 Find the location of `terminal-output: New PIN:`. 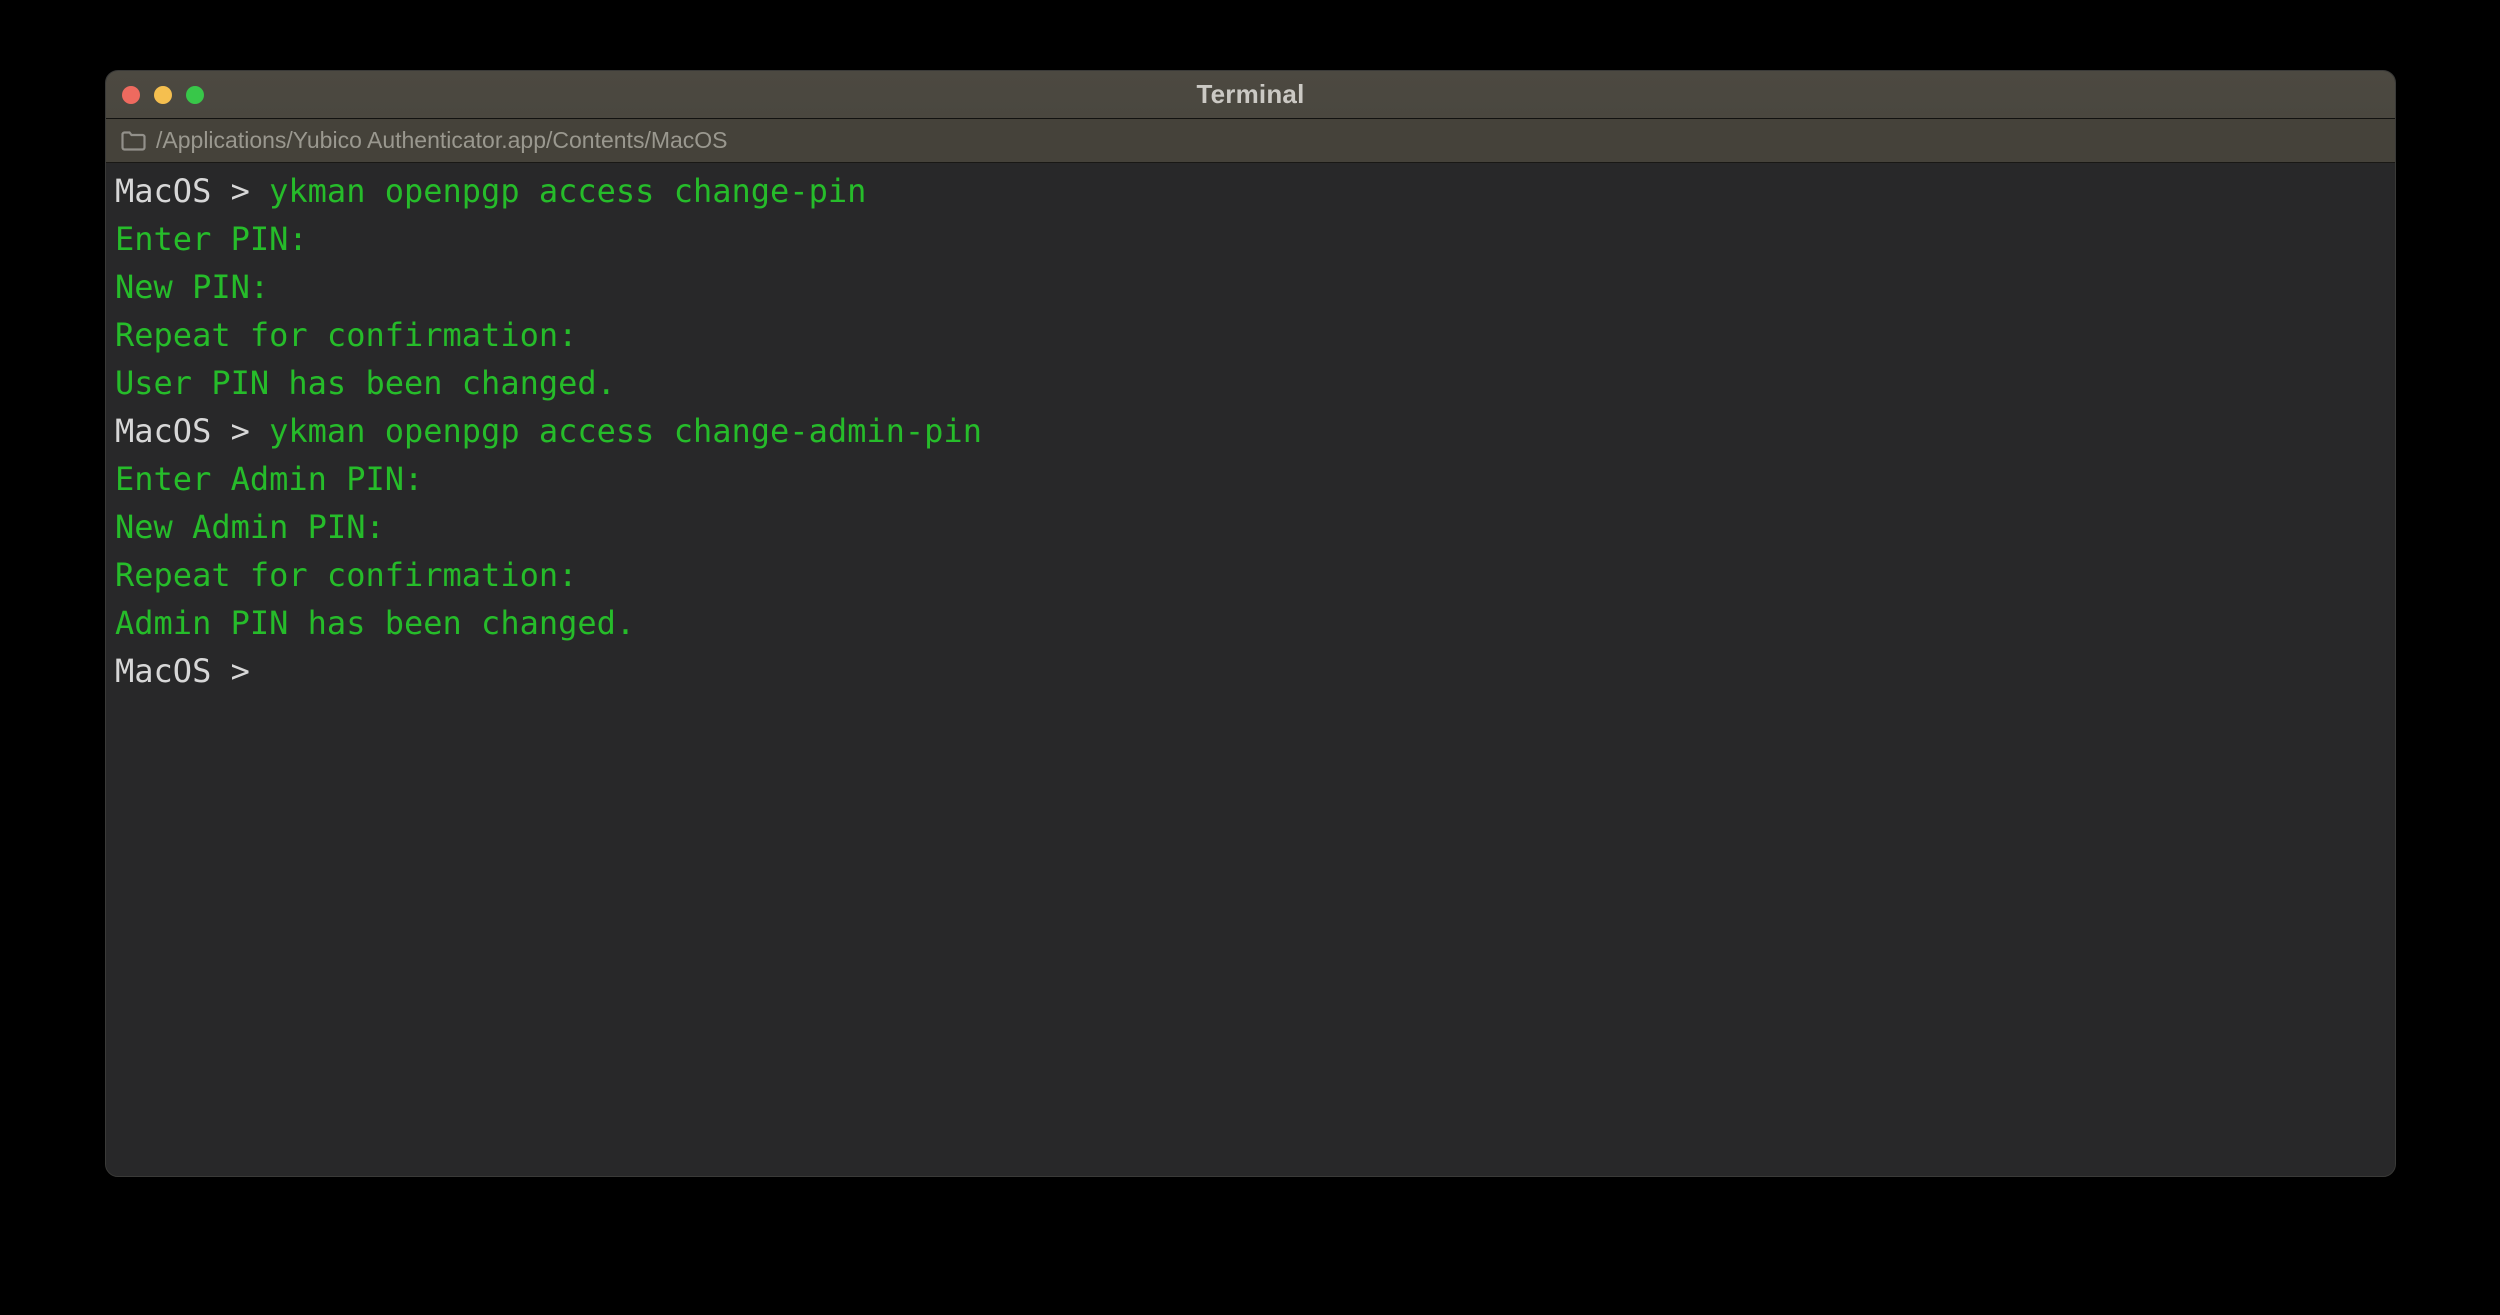

terminal-output: New PIN: is located at coordinates (192, 287).